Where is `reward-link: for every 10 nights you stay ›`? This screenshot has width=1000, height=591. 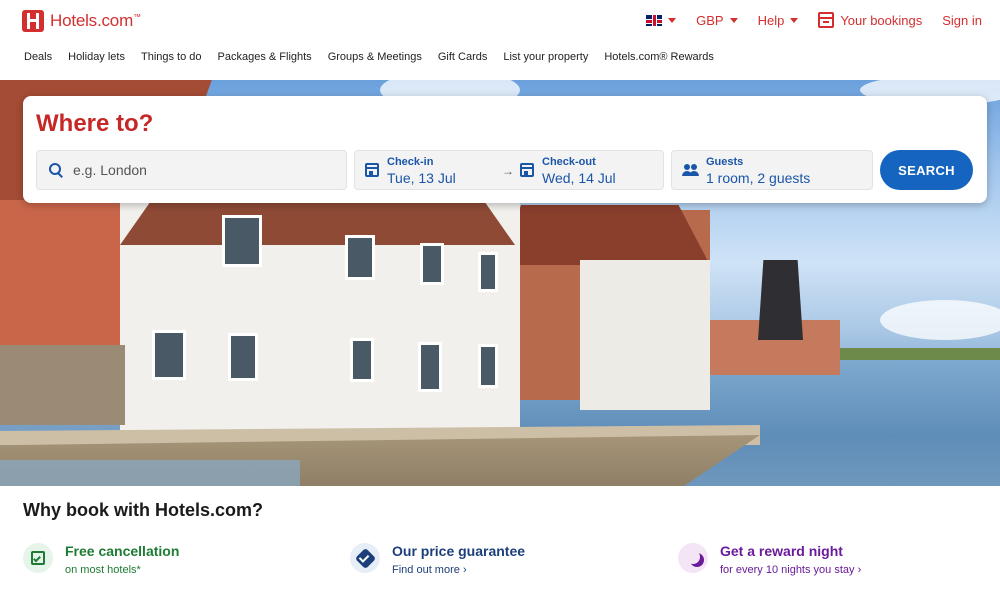 reward-link: for every 10 nights you stay › is located at coordinates (790, 570).